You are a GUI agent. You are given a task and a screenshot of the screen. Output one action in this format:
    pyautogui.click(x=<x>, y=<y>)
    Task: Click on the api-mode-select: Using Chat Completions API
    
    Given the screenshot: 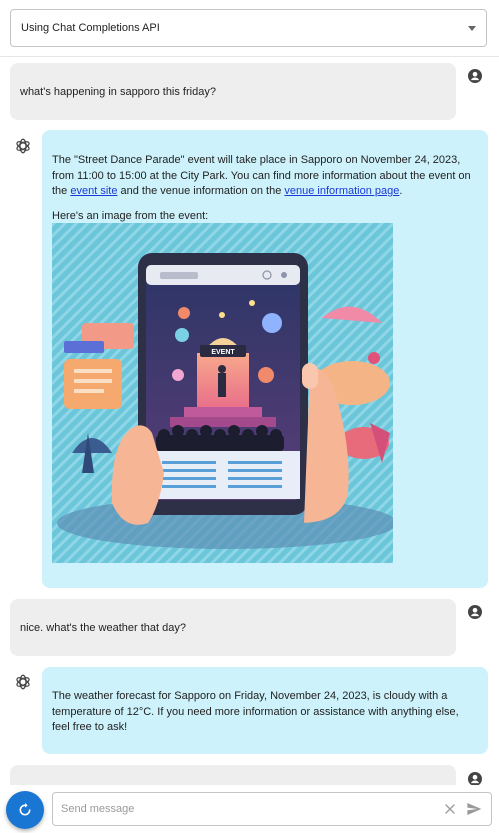 What is the action you would take?
    pyautogui.click(x=248, y=28)
    